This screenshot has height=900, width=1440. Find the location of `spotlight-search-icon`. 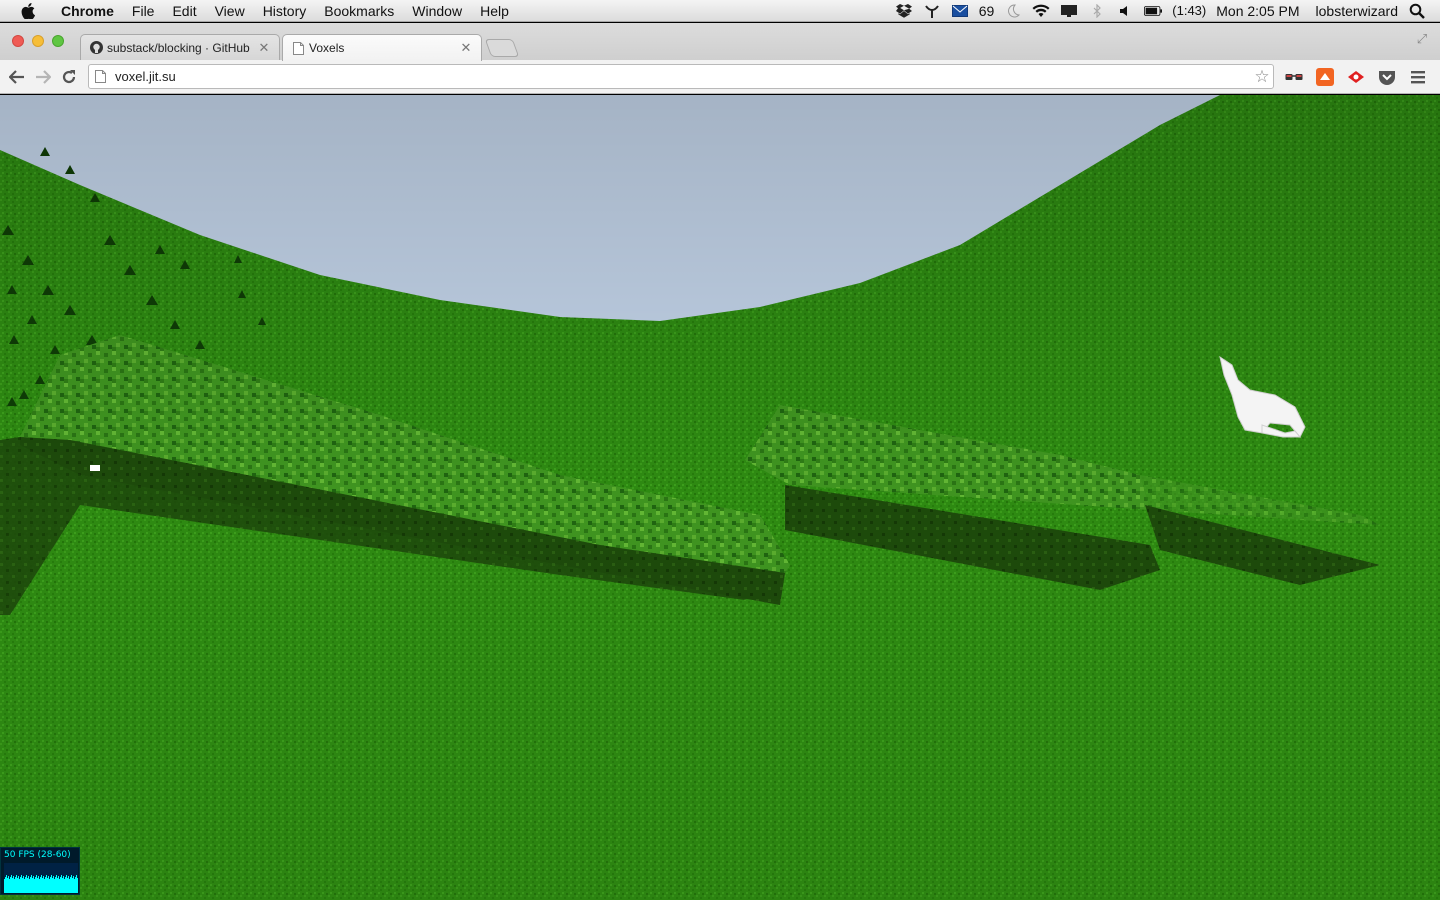

spotlight-search-icon is located at coordinates (1417, 11).